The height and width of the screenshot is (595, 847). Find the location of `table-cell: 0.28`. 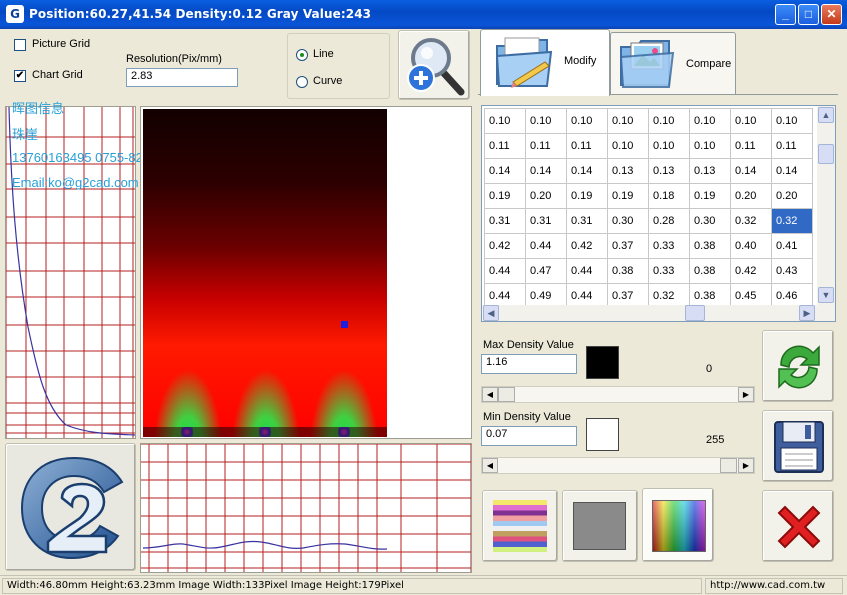

table-cell: 0.28 is located at coordinates (669, 221).